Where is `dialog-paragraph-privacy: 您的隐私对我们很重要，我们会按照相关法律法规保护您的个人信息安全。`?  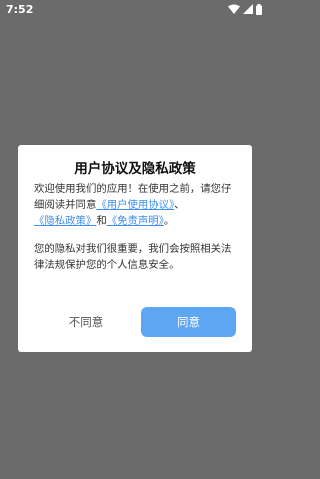 dialog-paragraph-privacy: 您的隐私对我们很重要，我们会按照相关法律法规保护您的个人信息安全。 is located at coordinates (133, 257).